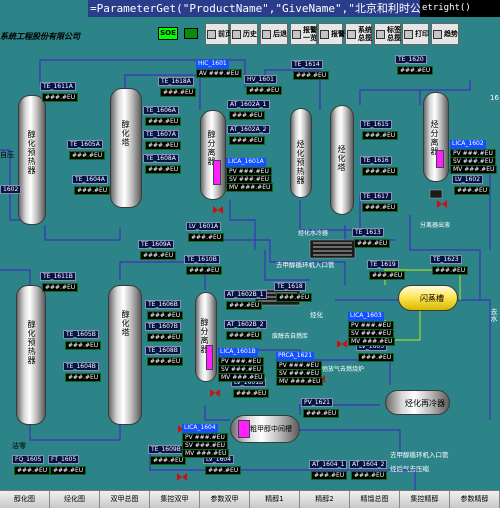 Image resolution: width=500 pixels, height=508 pixels. What do you see at coordinates (475, 499) in the screenshot?
I see `nav-button-9: 参数精醇` at bounding box center [475, 499].